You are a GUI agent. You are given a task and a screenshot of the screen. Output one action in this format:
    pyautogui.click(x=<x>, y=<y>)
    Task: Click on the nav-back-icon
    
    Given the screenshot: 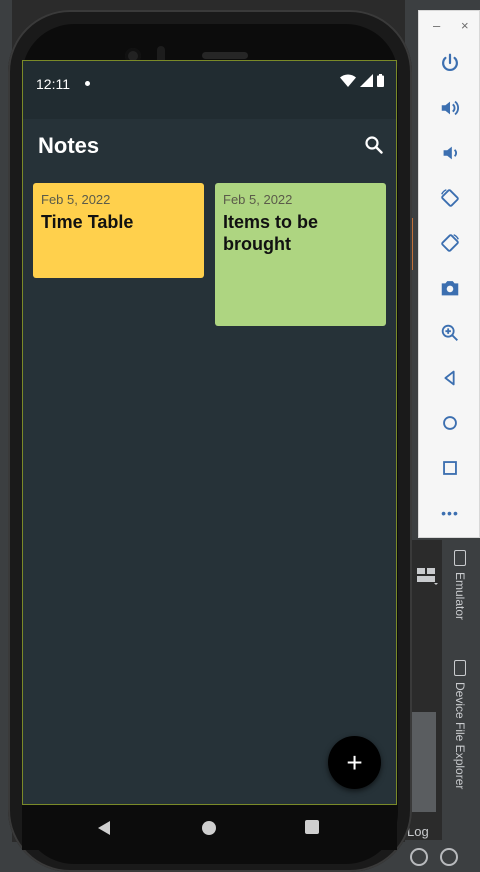 What is the action you would take?
    pyautogui.click(x=104, y=828)
    